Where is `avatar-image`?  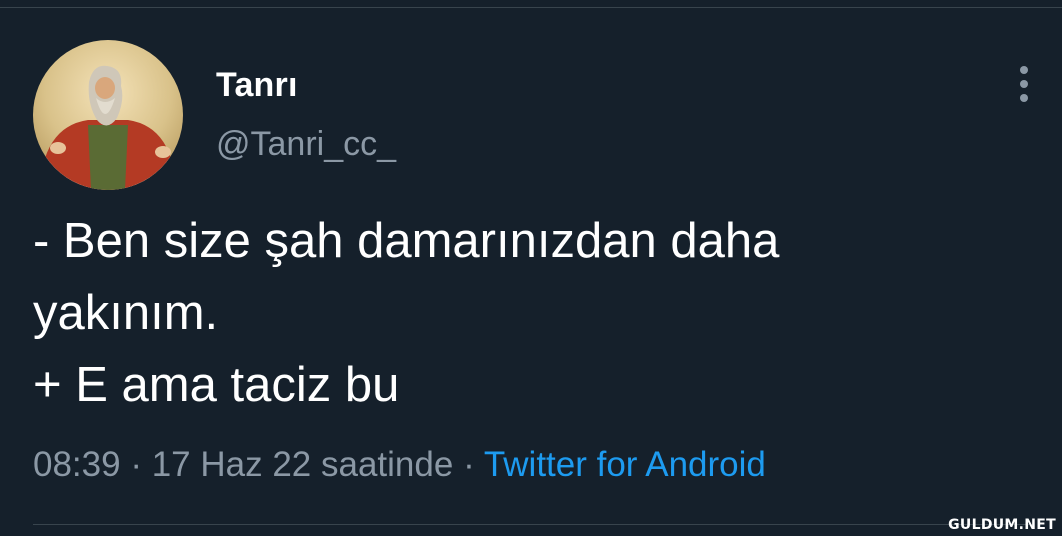 avatar-image is located at coordinates (108, 115).